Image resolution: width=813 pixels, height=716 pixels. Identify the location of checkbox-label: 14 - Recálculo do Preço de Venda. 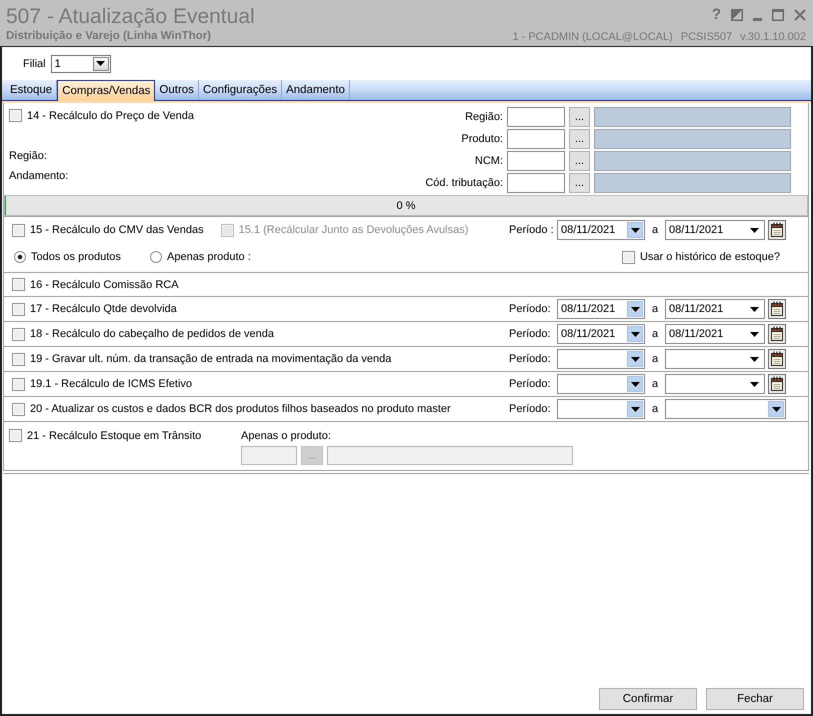
(110, 116).